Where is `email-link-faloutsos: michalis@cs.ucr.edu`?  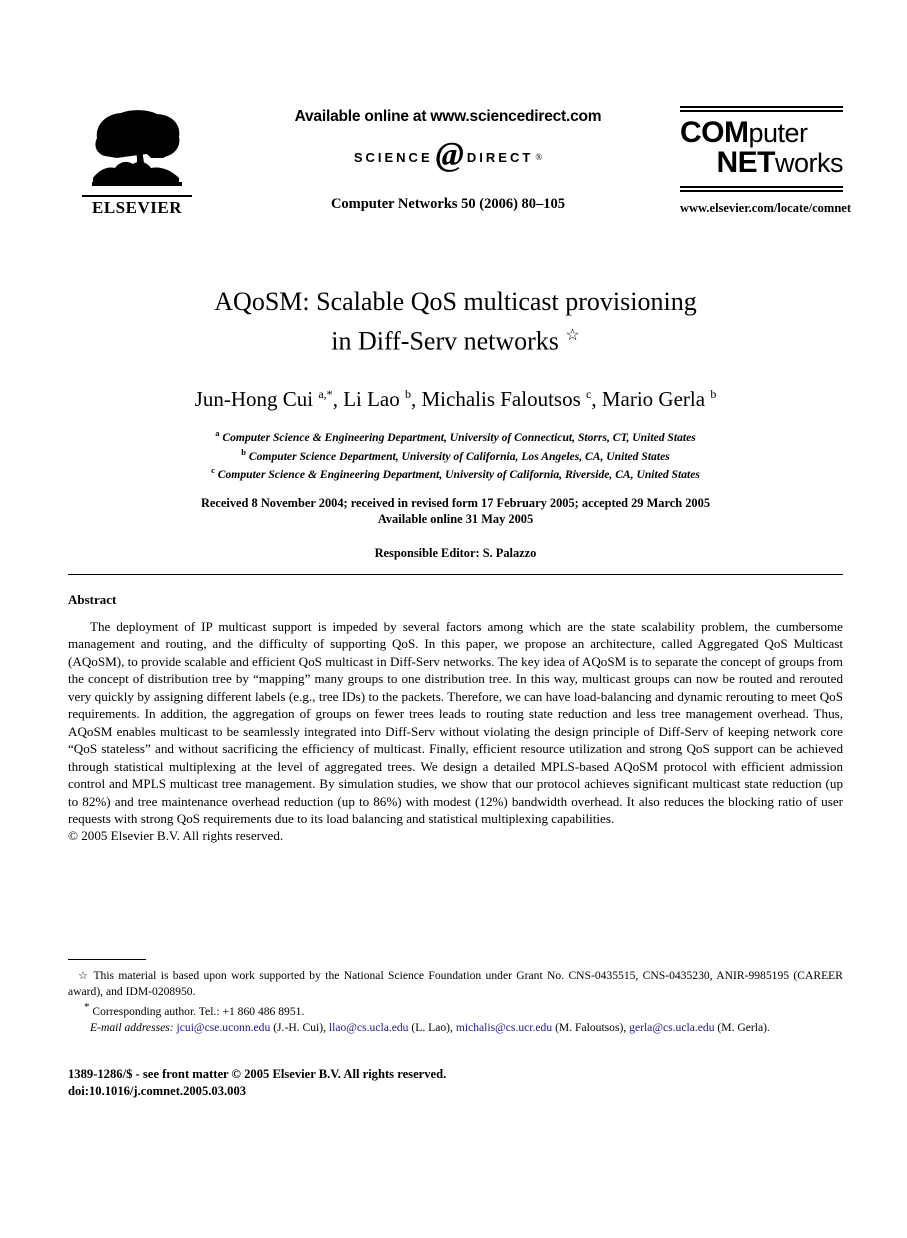 email-link-faloutsos: michalis@cs.ucr.edu is located at coordinates (504, 1027).